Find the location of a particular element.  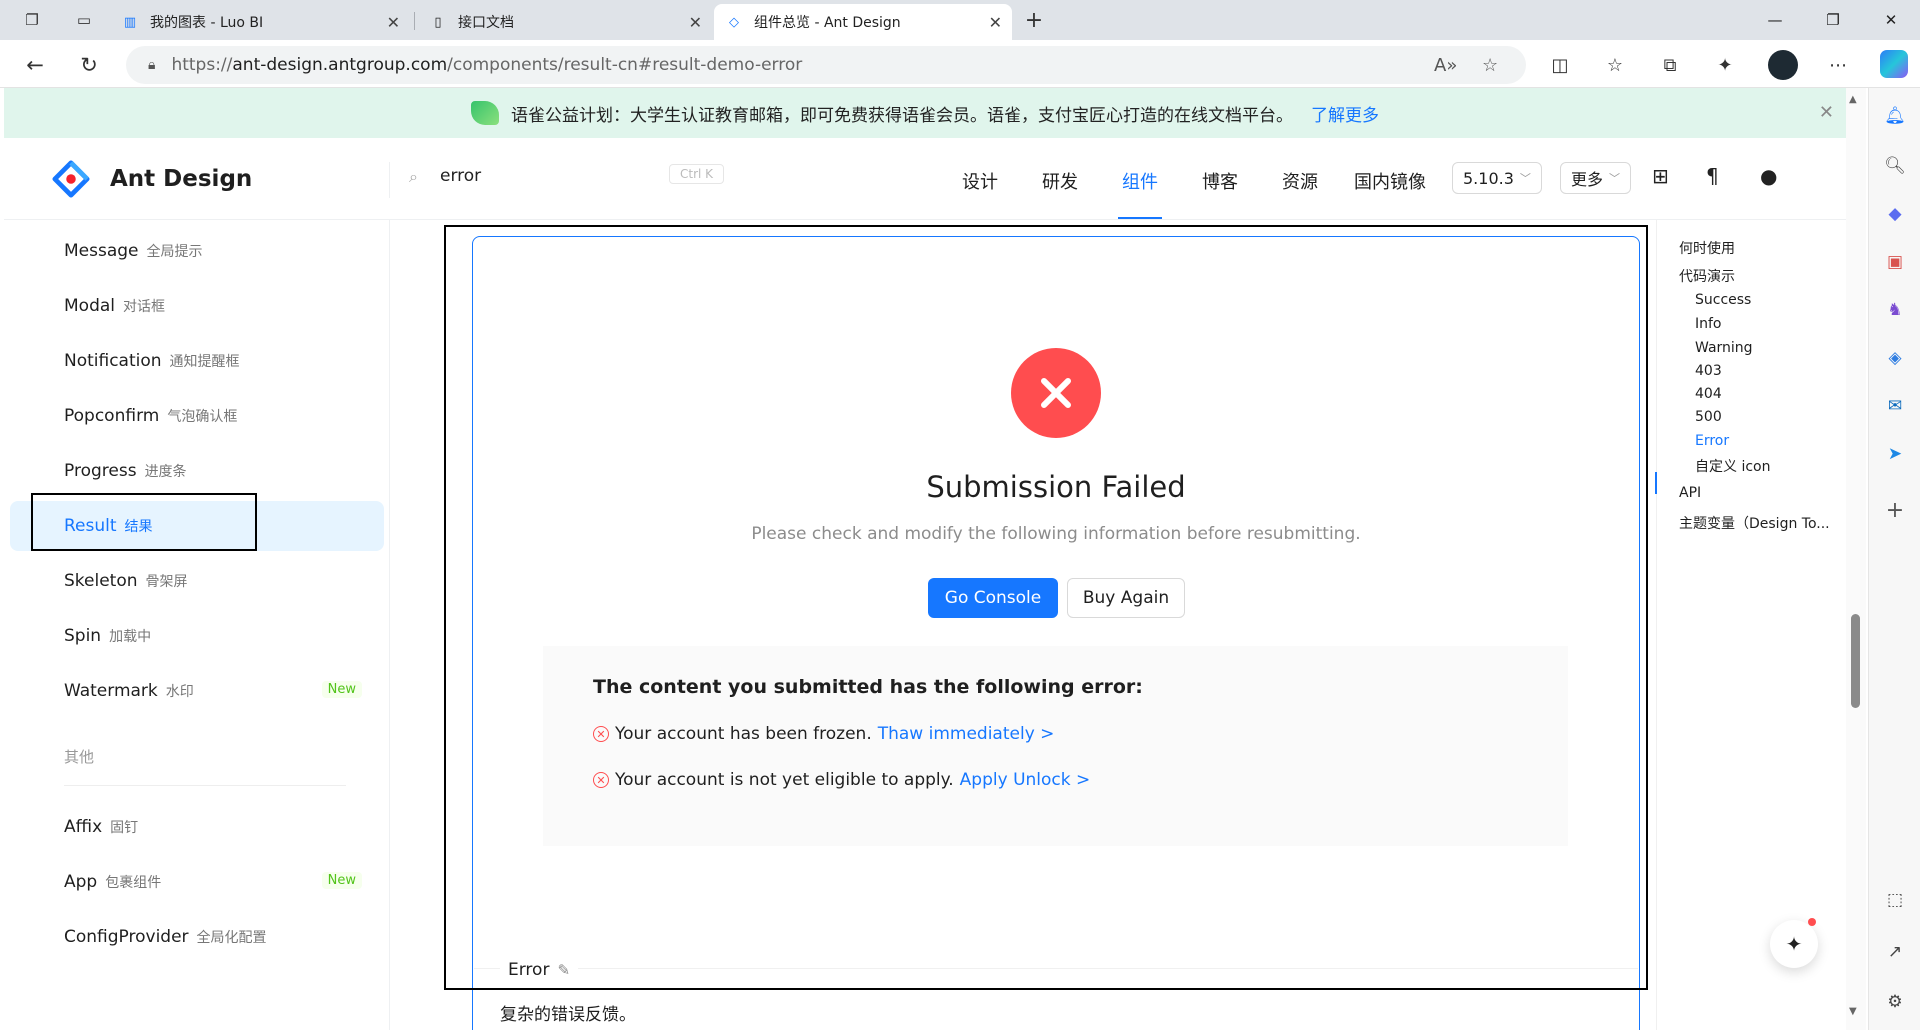

sidebar-item-progress: Progress 进度条 is located at coordinates (197, 471).